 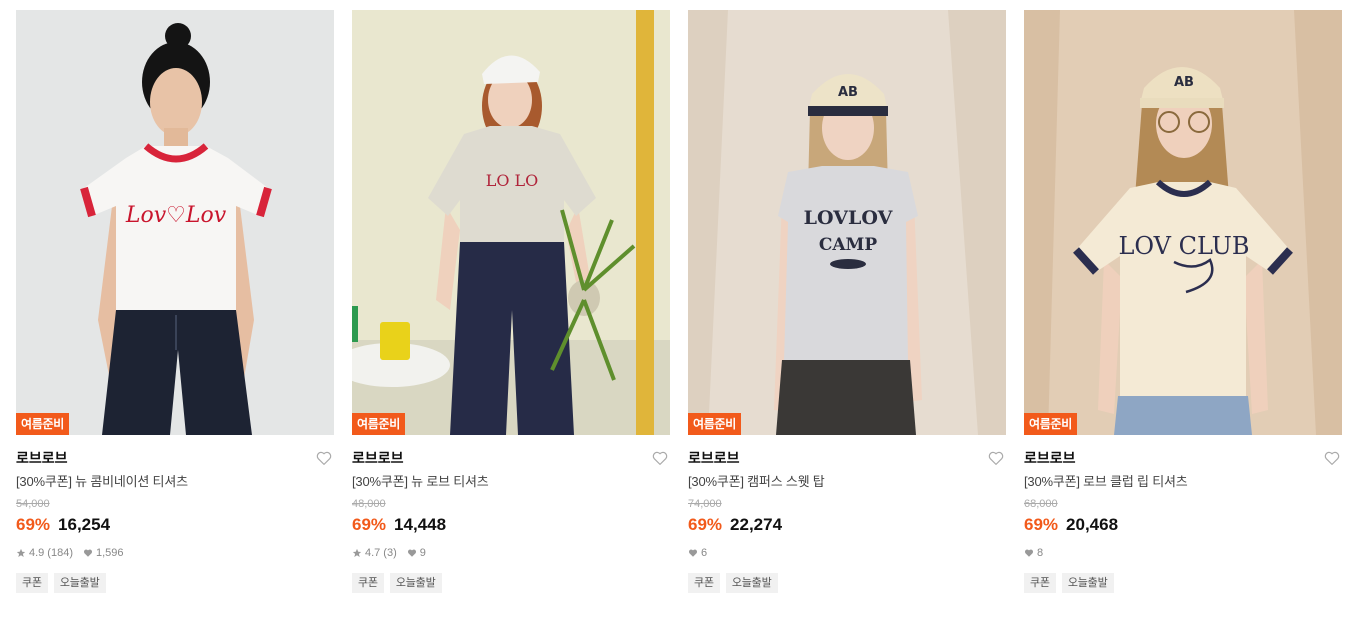 I want to click on svg-text: LOV CLUB, so click(x=1183, y=246).